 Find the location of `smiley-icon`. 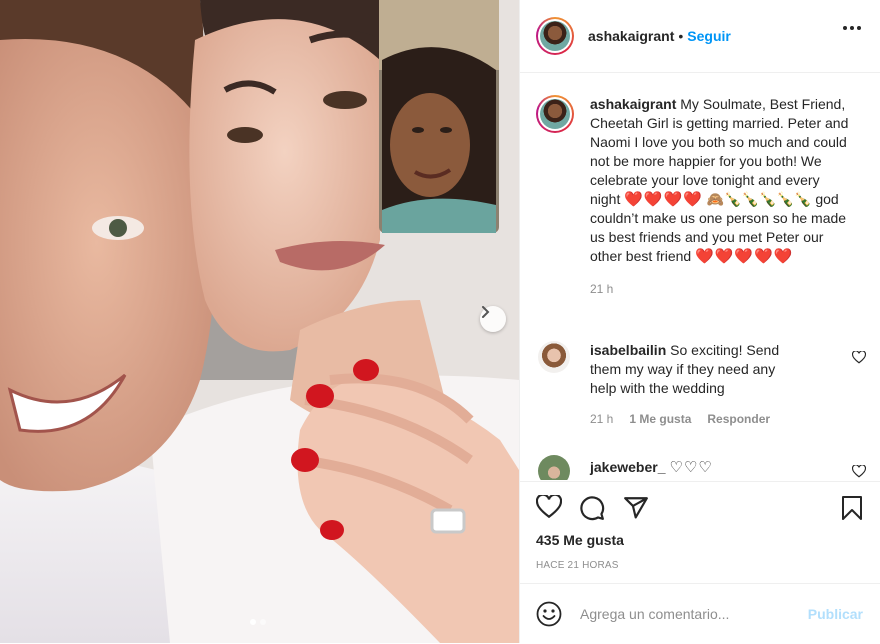

smiley-icon is located at coordinates (549, 614).